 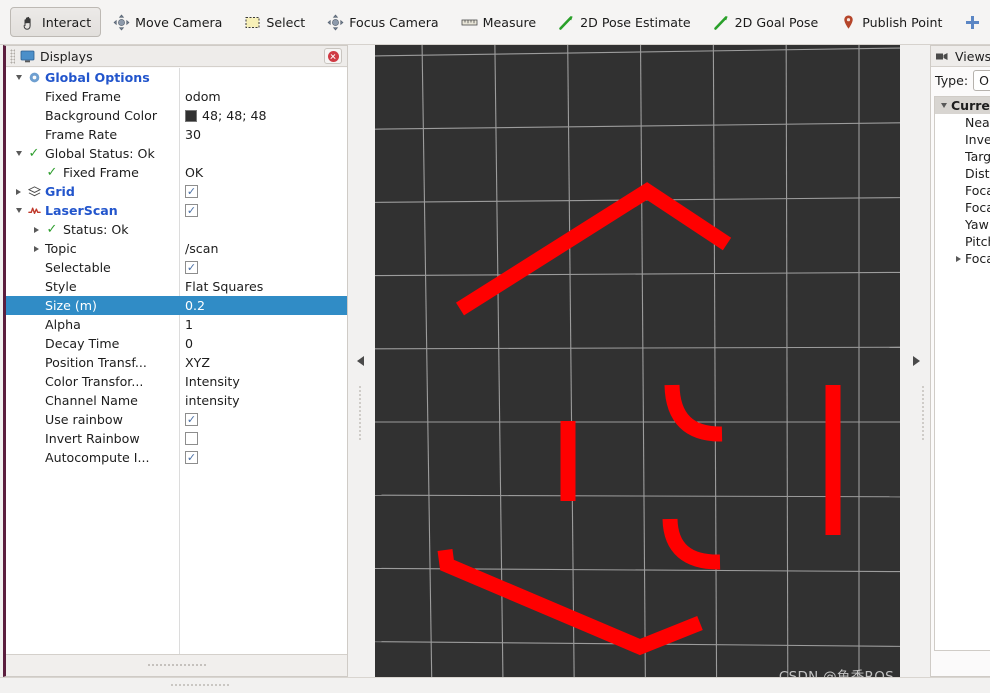 I want to click on display-property-row: ✓ Status: Ok, so click(x=176, y=229).